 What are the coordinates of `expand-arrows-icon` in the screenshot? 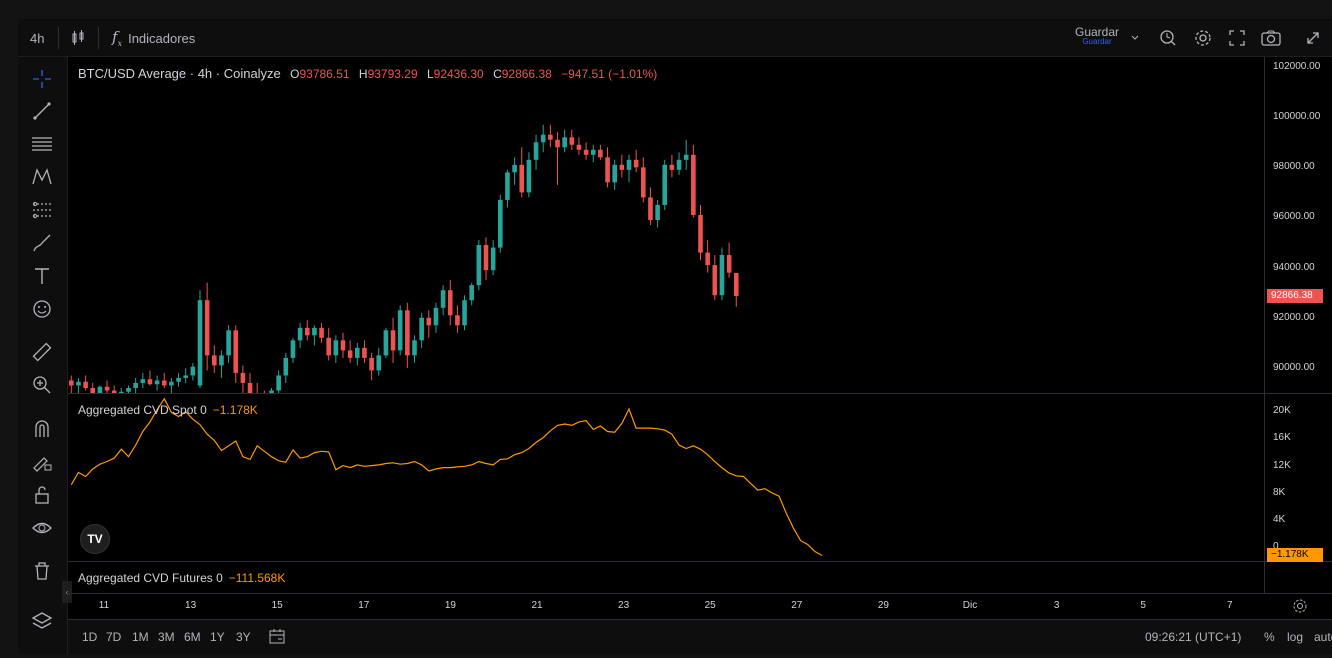 It's located at (1313, 38).